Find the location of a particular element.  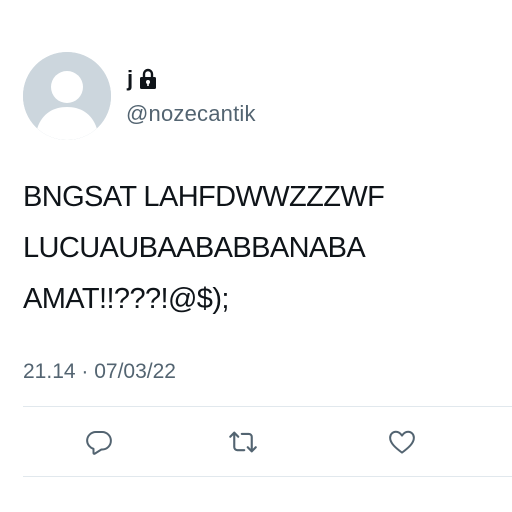

user-handle: @nozecantik is located at coordinates (191, 114).